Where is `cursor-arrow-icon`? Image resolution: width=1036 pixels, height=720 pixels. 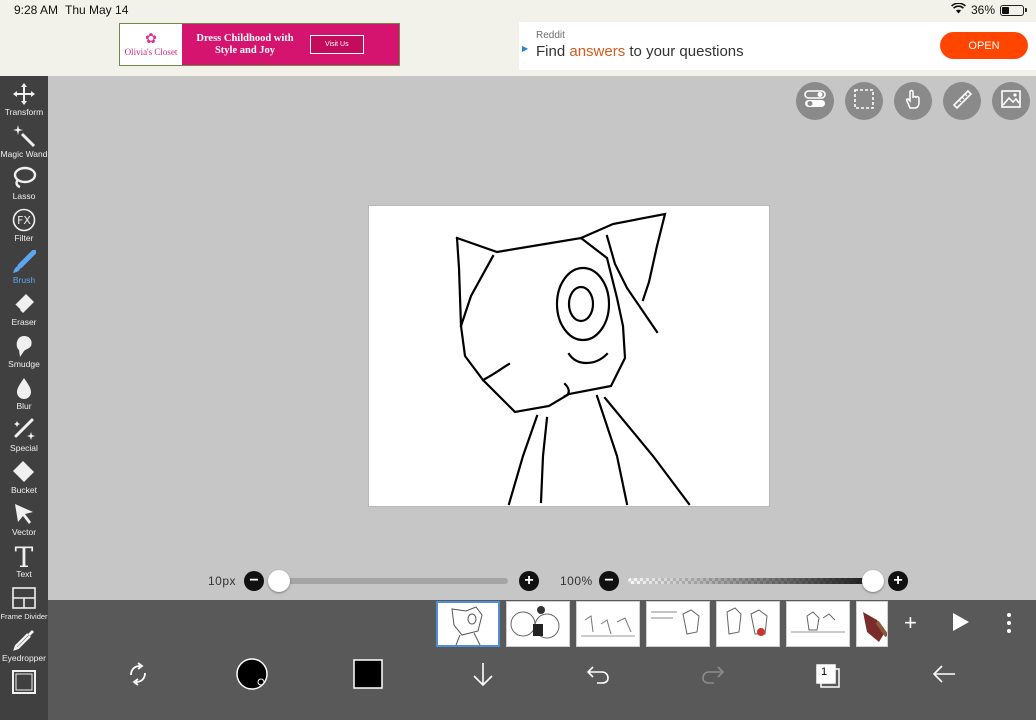 cursor-arrow-icon is located at coordinates (24, 514).